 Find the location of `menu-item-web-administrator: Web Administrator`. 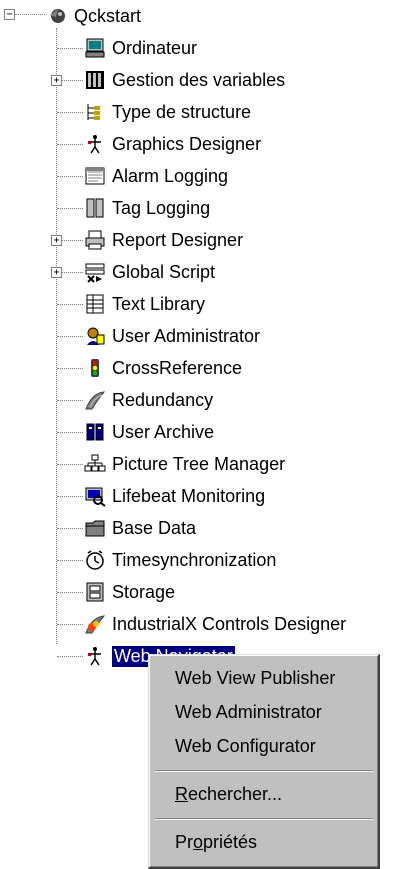

menu-item-web-administrator: Web Administrator is located at coordinates (264, 712).